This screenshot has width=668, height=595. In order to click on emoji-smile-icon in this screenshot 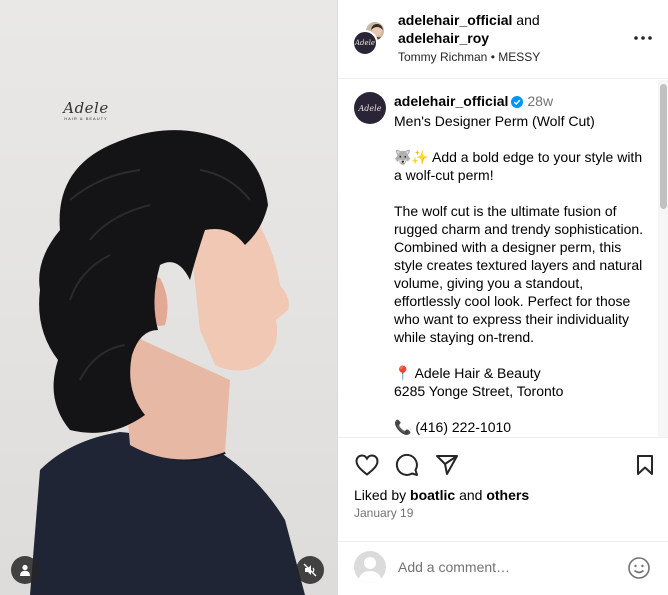, I will do `click(639, 568)`.